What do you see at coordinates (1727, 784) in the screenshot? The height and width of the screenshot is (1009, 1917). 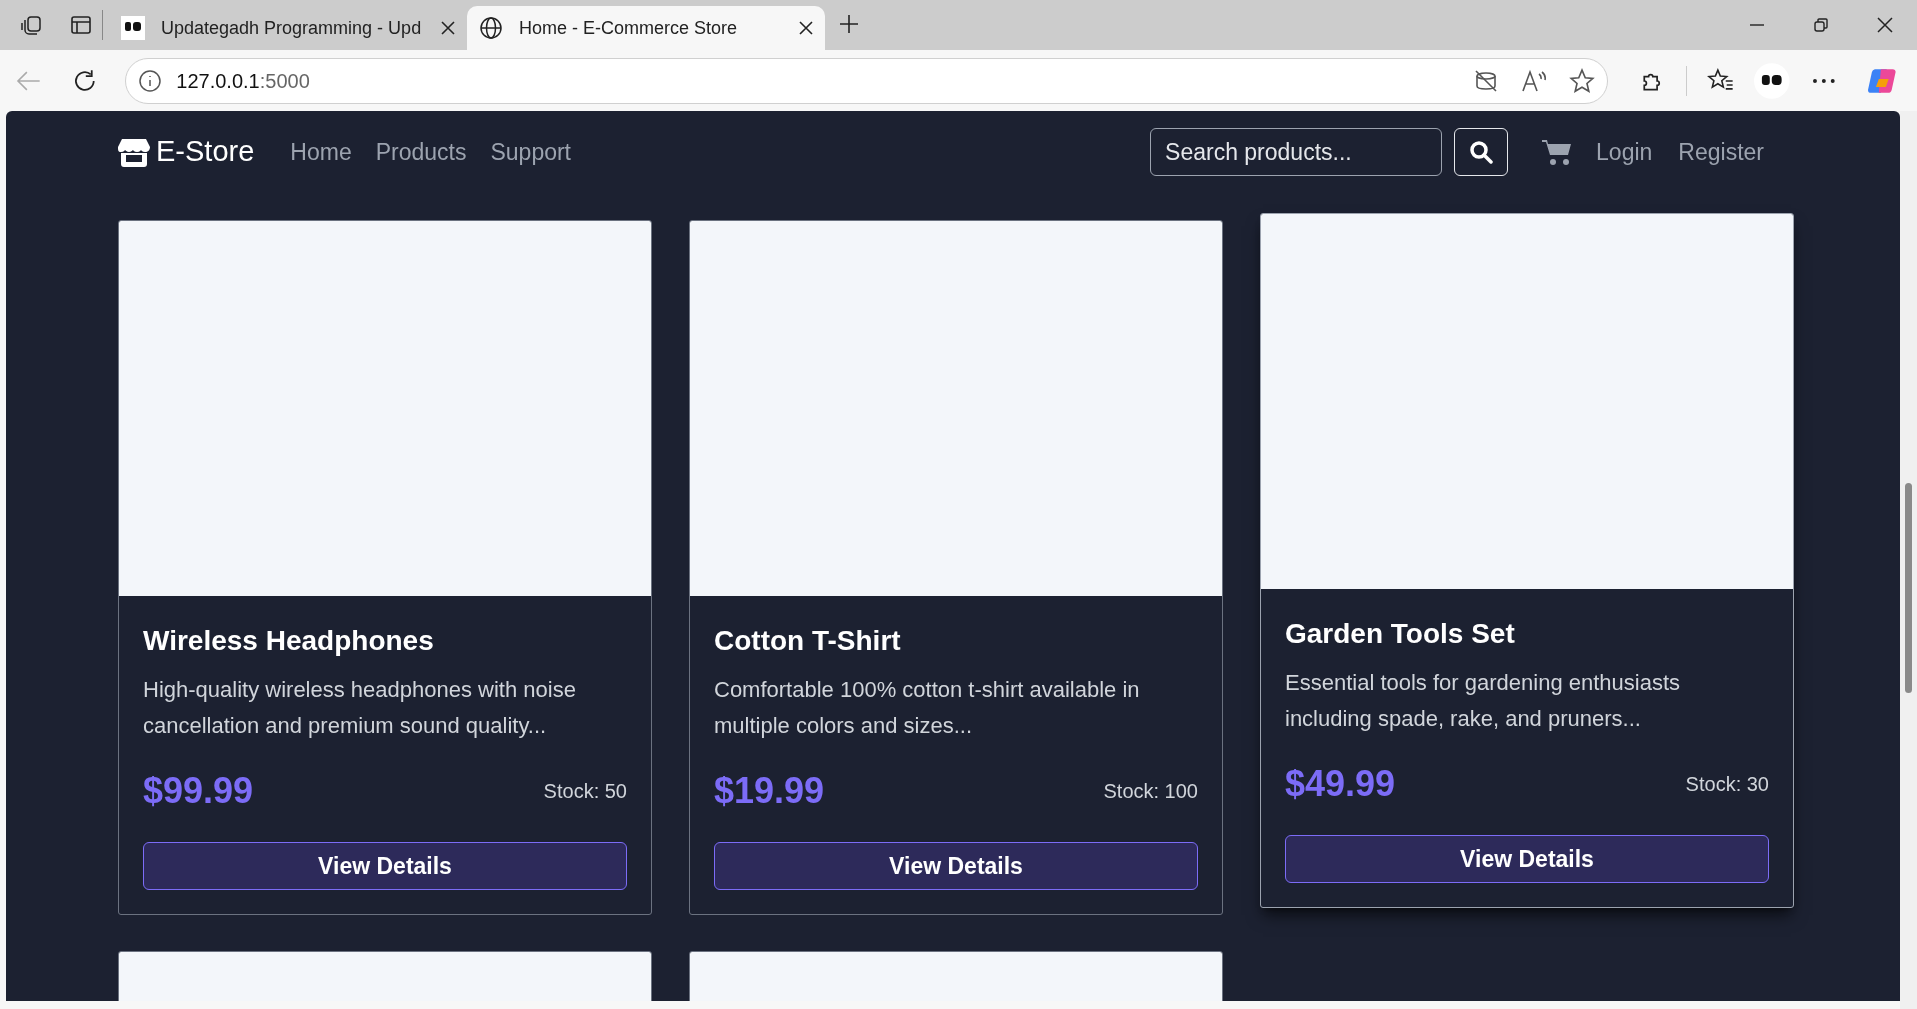 I see `stock-count: Stock: 30` at bounding box center [1727, 784].